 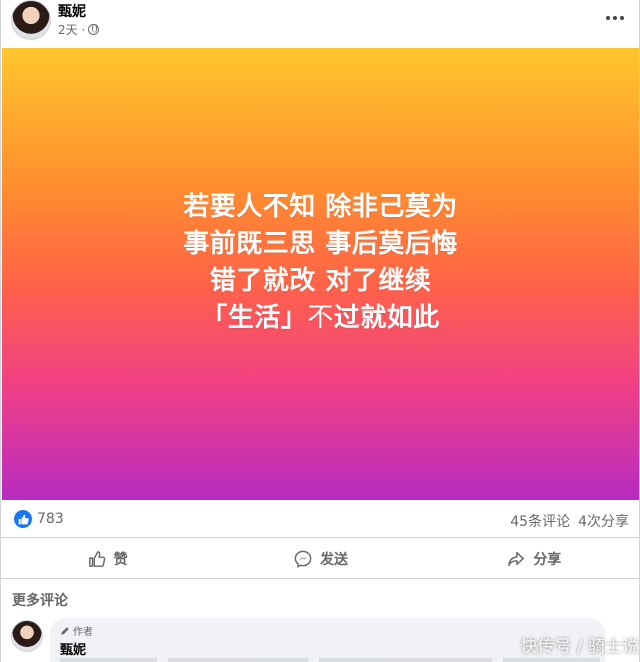 What do you see at coordinates (320, 519) in the screenshot?
I see `reaction-summary: 783 45条评论 4次分享` at bounding box center [320, 519].